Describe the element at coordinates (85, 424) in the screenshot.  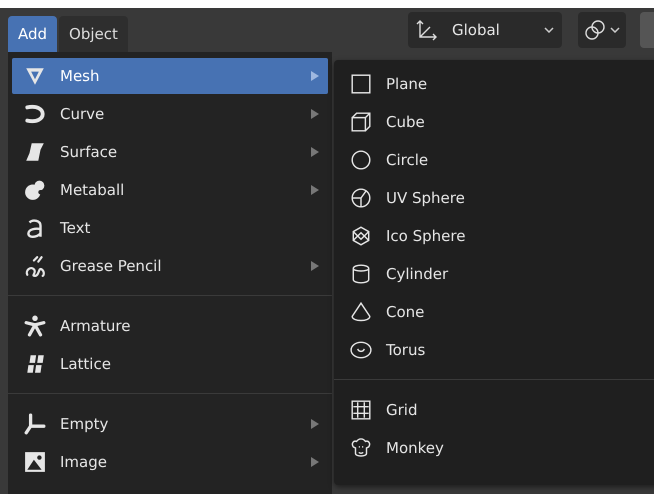
I see `menu-item-label: Empty` at that location.